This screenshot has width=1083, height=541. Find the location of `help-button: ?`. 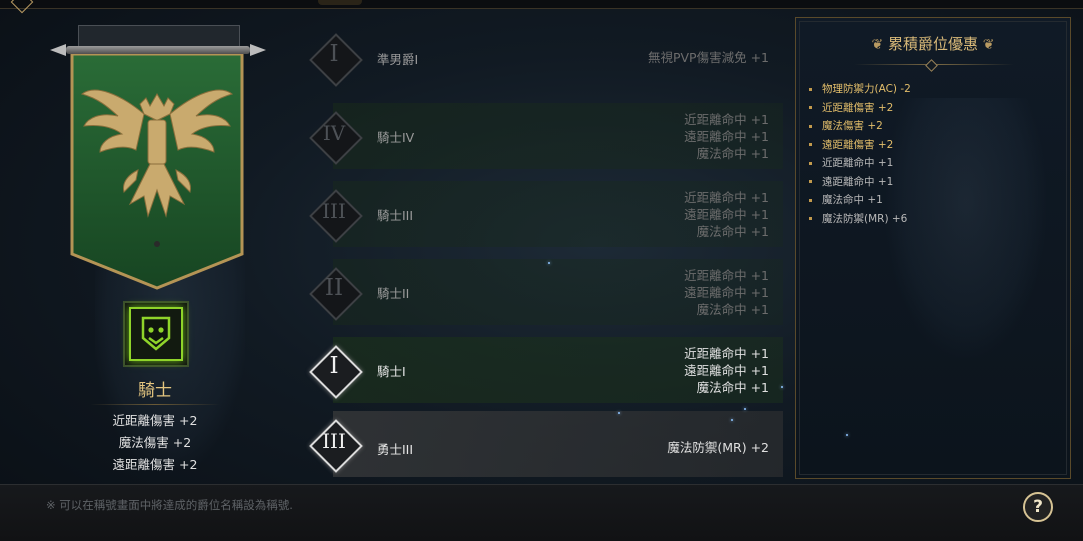

help-button: ? is located at coordinates (1038, 507).